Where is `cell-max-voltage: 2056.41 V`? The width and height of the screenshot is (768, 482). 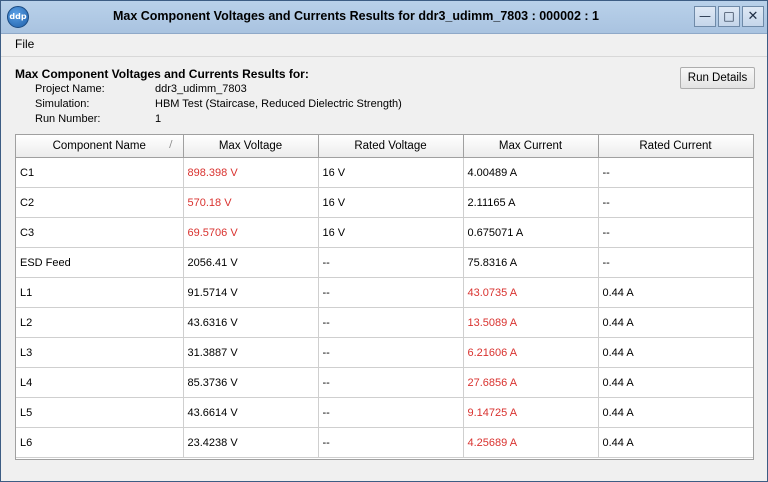 cell-max-voltage: 2056.41 V is located at coordinates (250, 262).